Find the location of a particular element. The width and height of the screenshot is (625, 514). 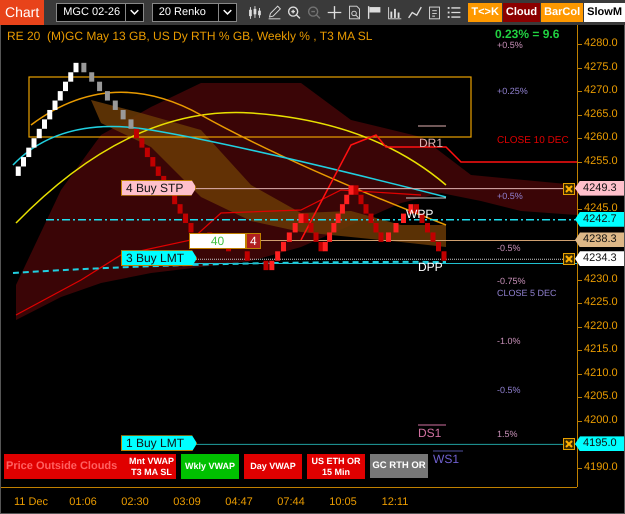

indicator-label: T3 MA SL is located at coordinates (151, 471).